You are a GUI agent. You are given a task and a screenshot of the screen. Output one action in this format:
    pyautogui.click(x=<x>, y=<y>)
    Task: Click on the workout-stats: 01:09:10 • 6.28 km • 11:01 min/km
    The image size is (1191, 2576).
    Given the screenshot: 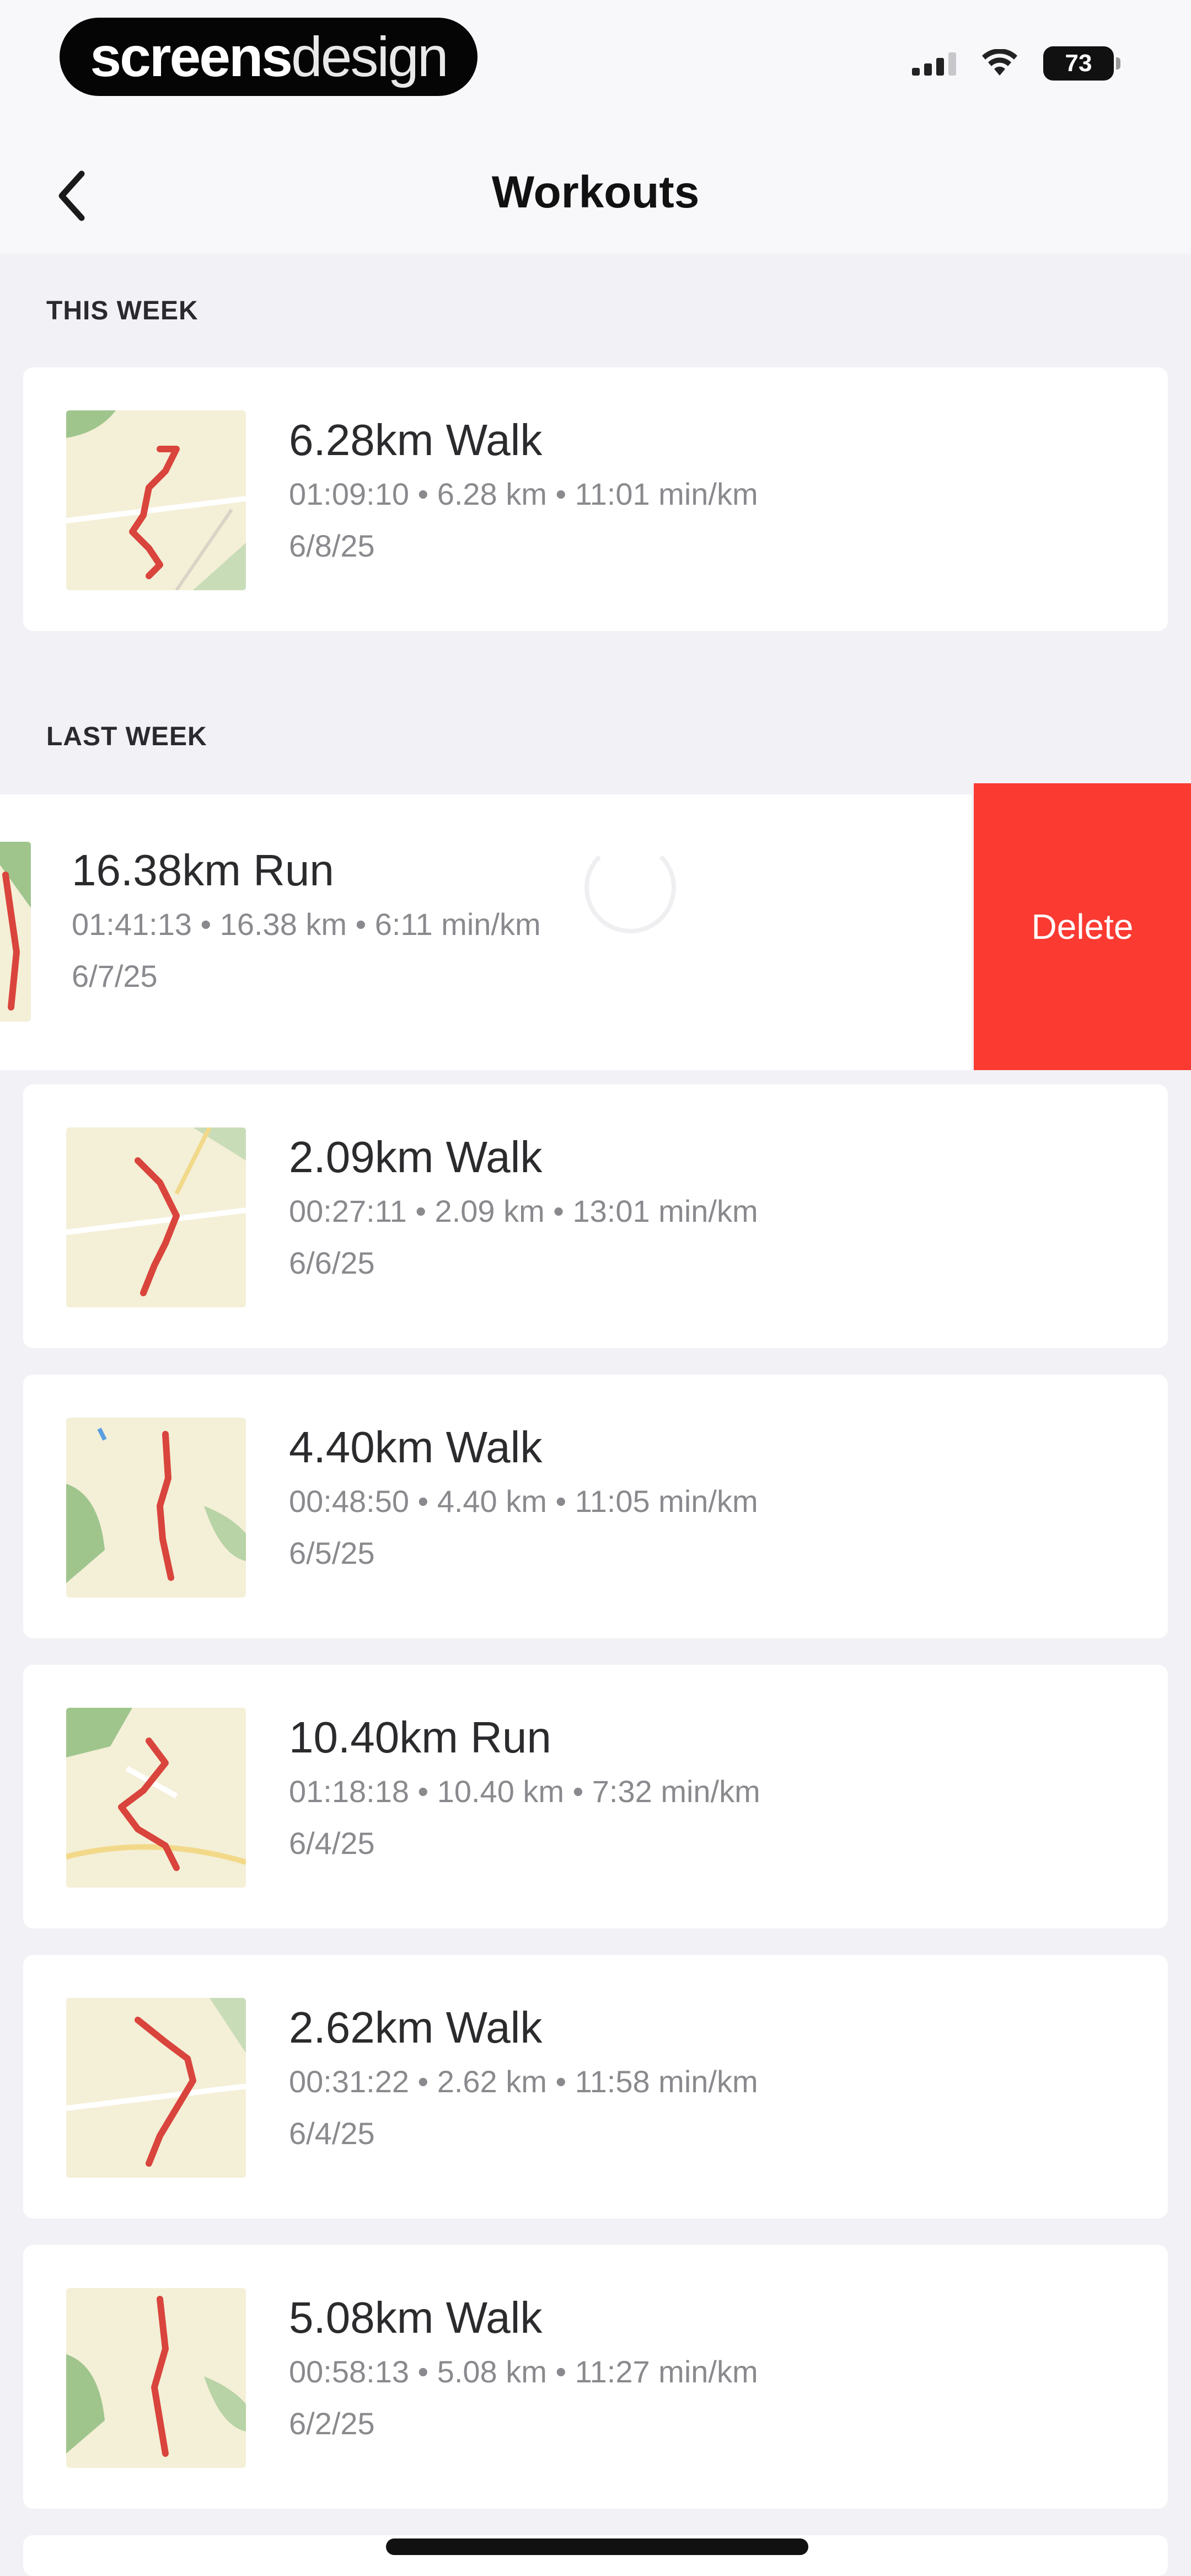 What is the action you would take?
    pyautogui.click(x=523, y=494)
    